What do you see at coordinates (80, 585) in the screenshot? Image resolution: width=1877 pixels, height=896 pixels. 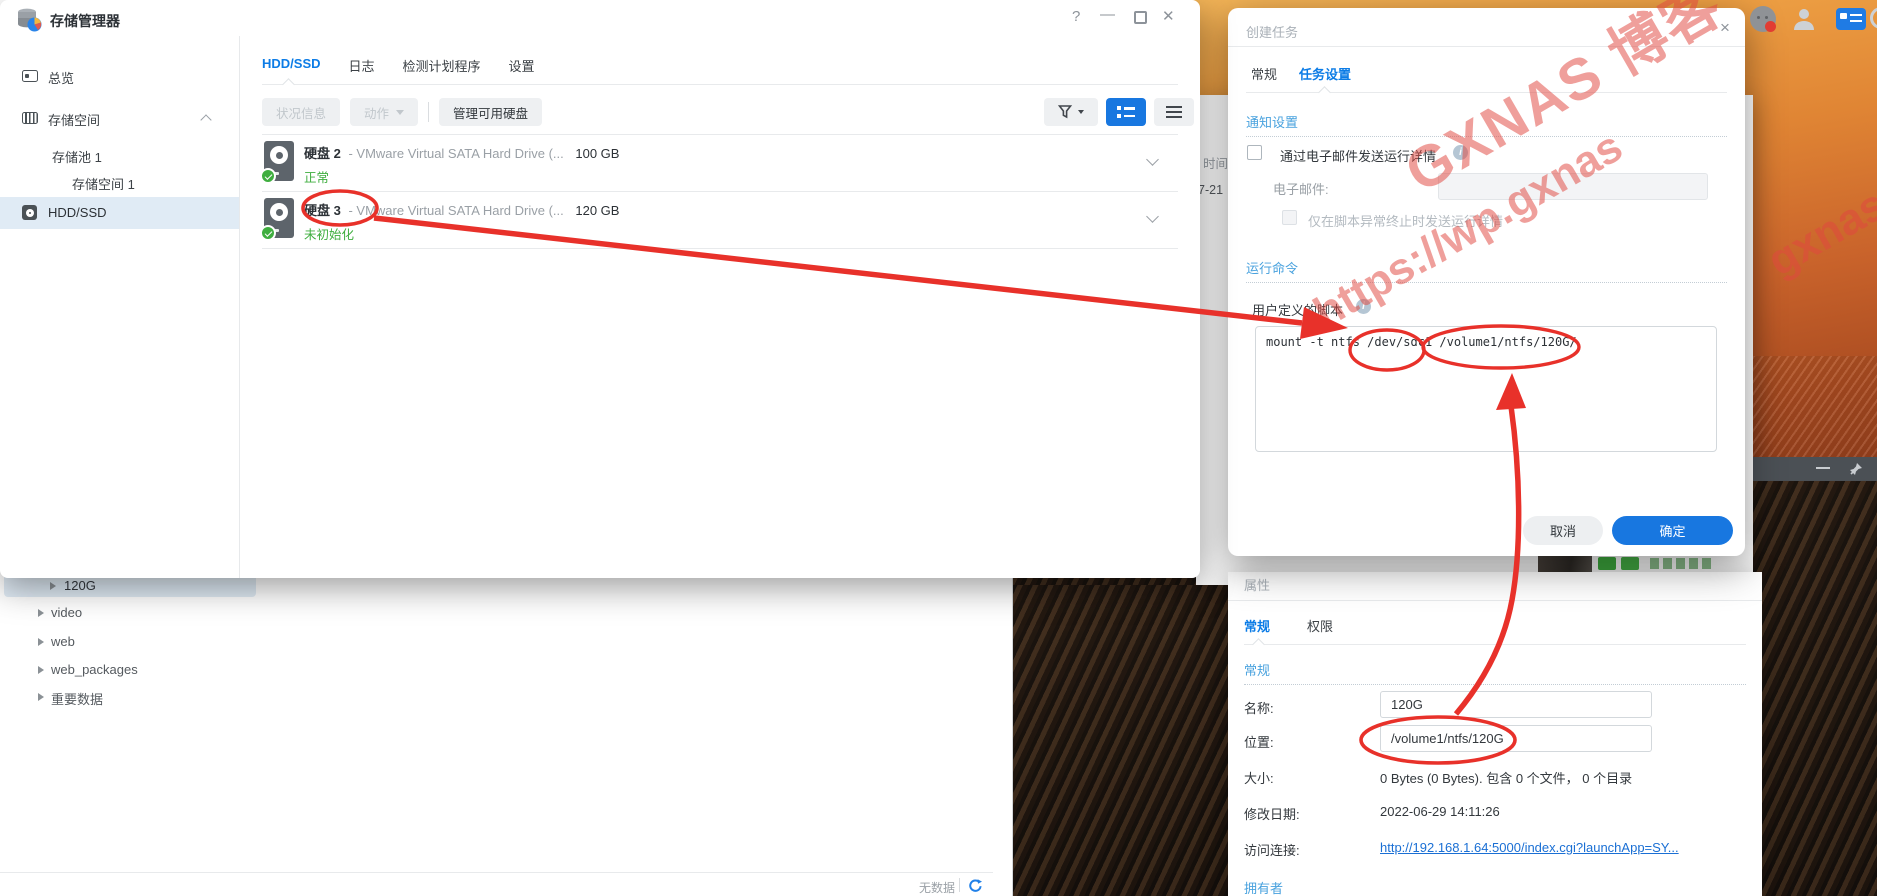 I see `tree-item-label: 120G` at bounding box center [80, 585].